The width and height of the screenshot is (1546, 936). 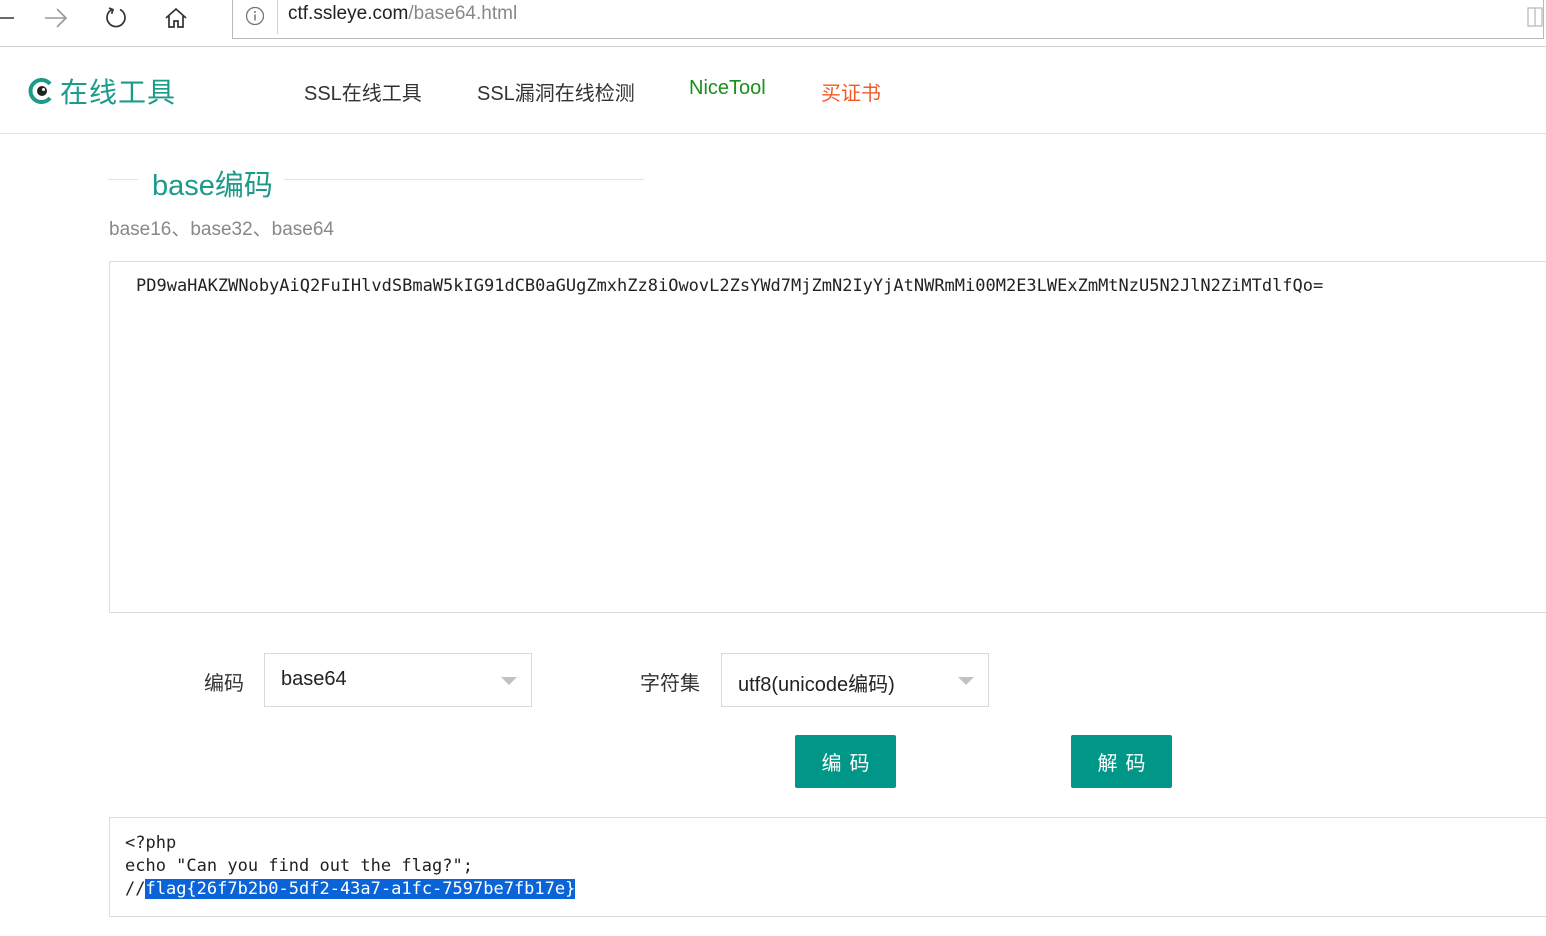 I want to click on refresh-icon, so click(x=116, y=17).